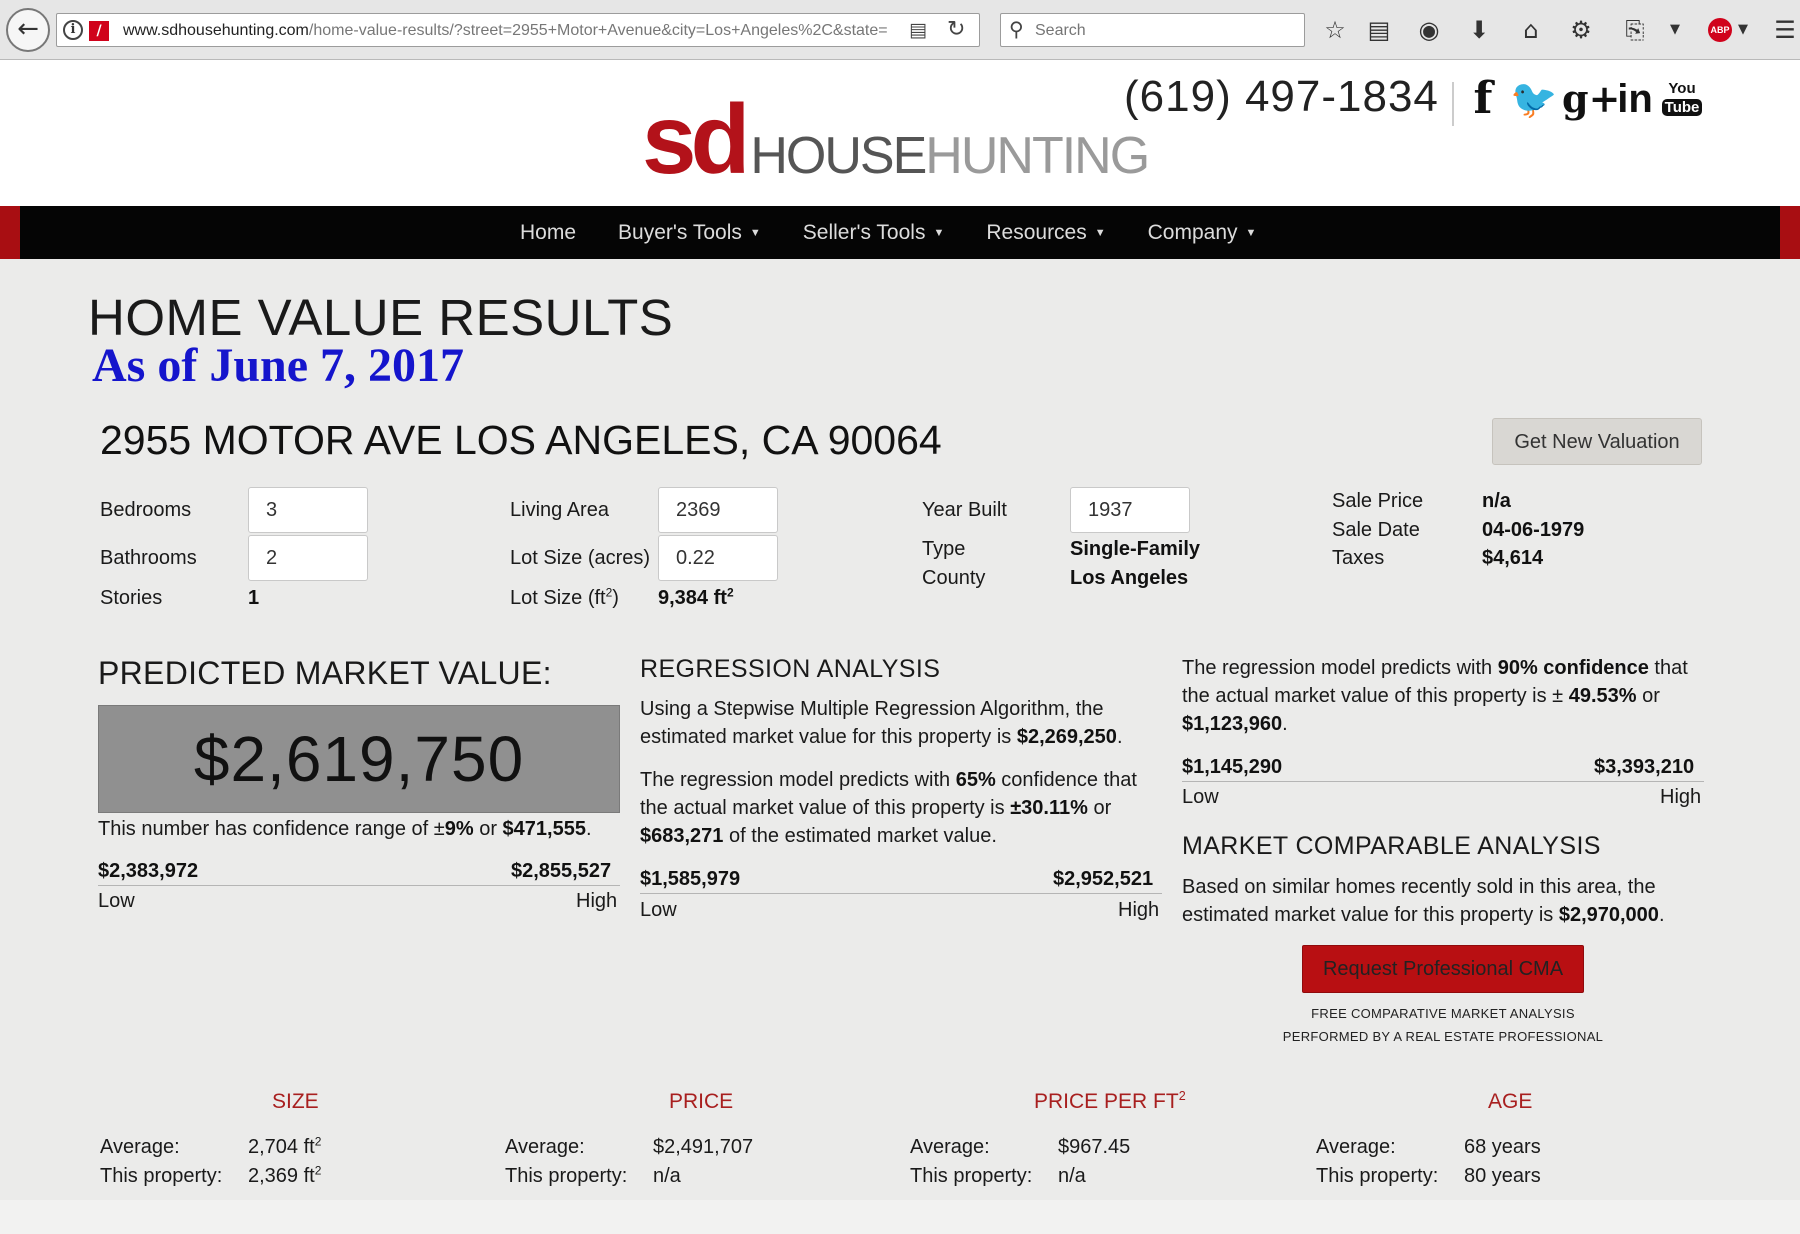  What do you see at coordinates (1682, 99) in the screenshot?
I see `youtube-icon: You Tube` at bounding box center [1682, 99].